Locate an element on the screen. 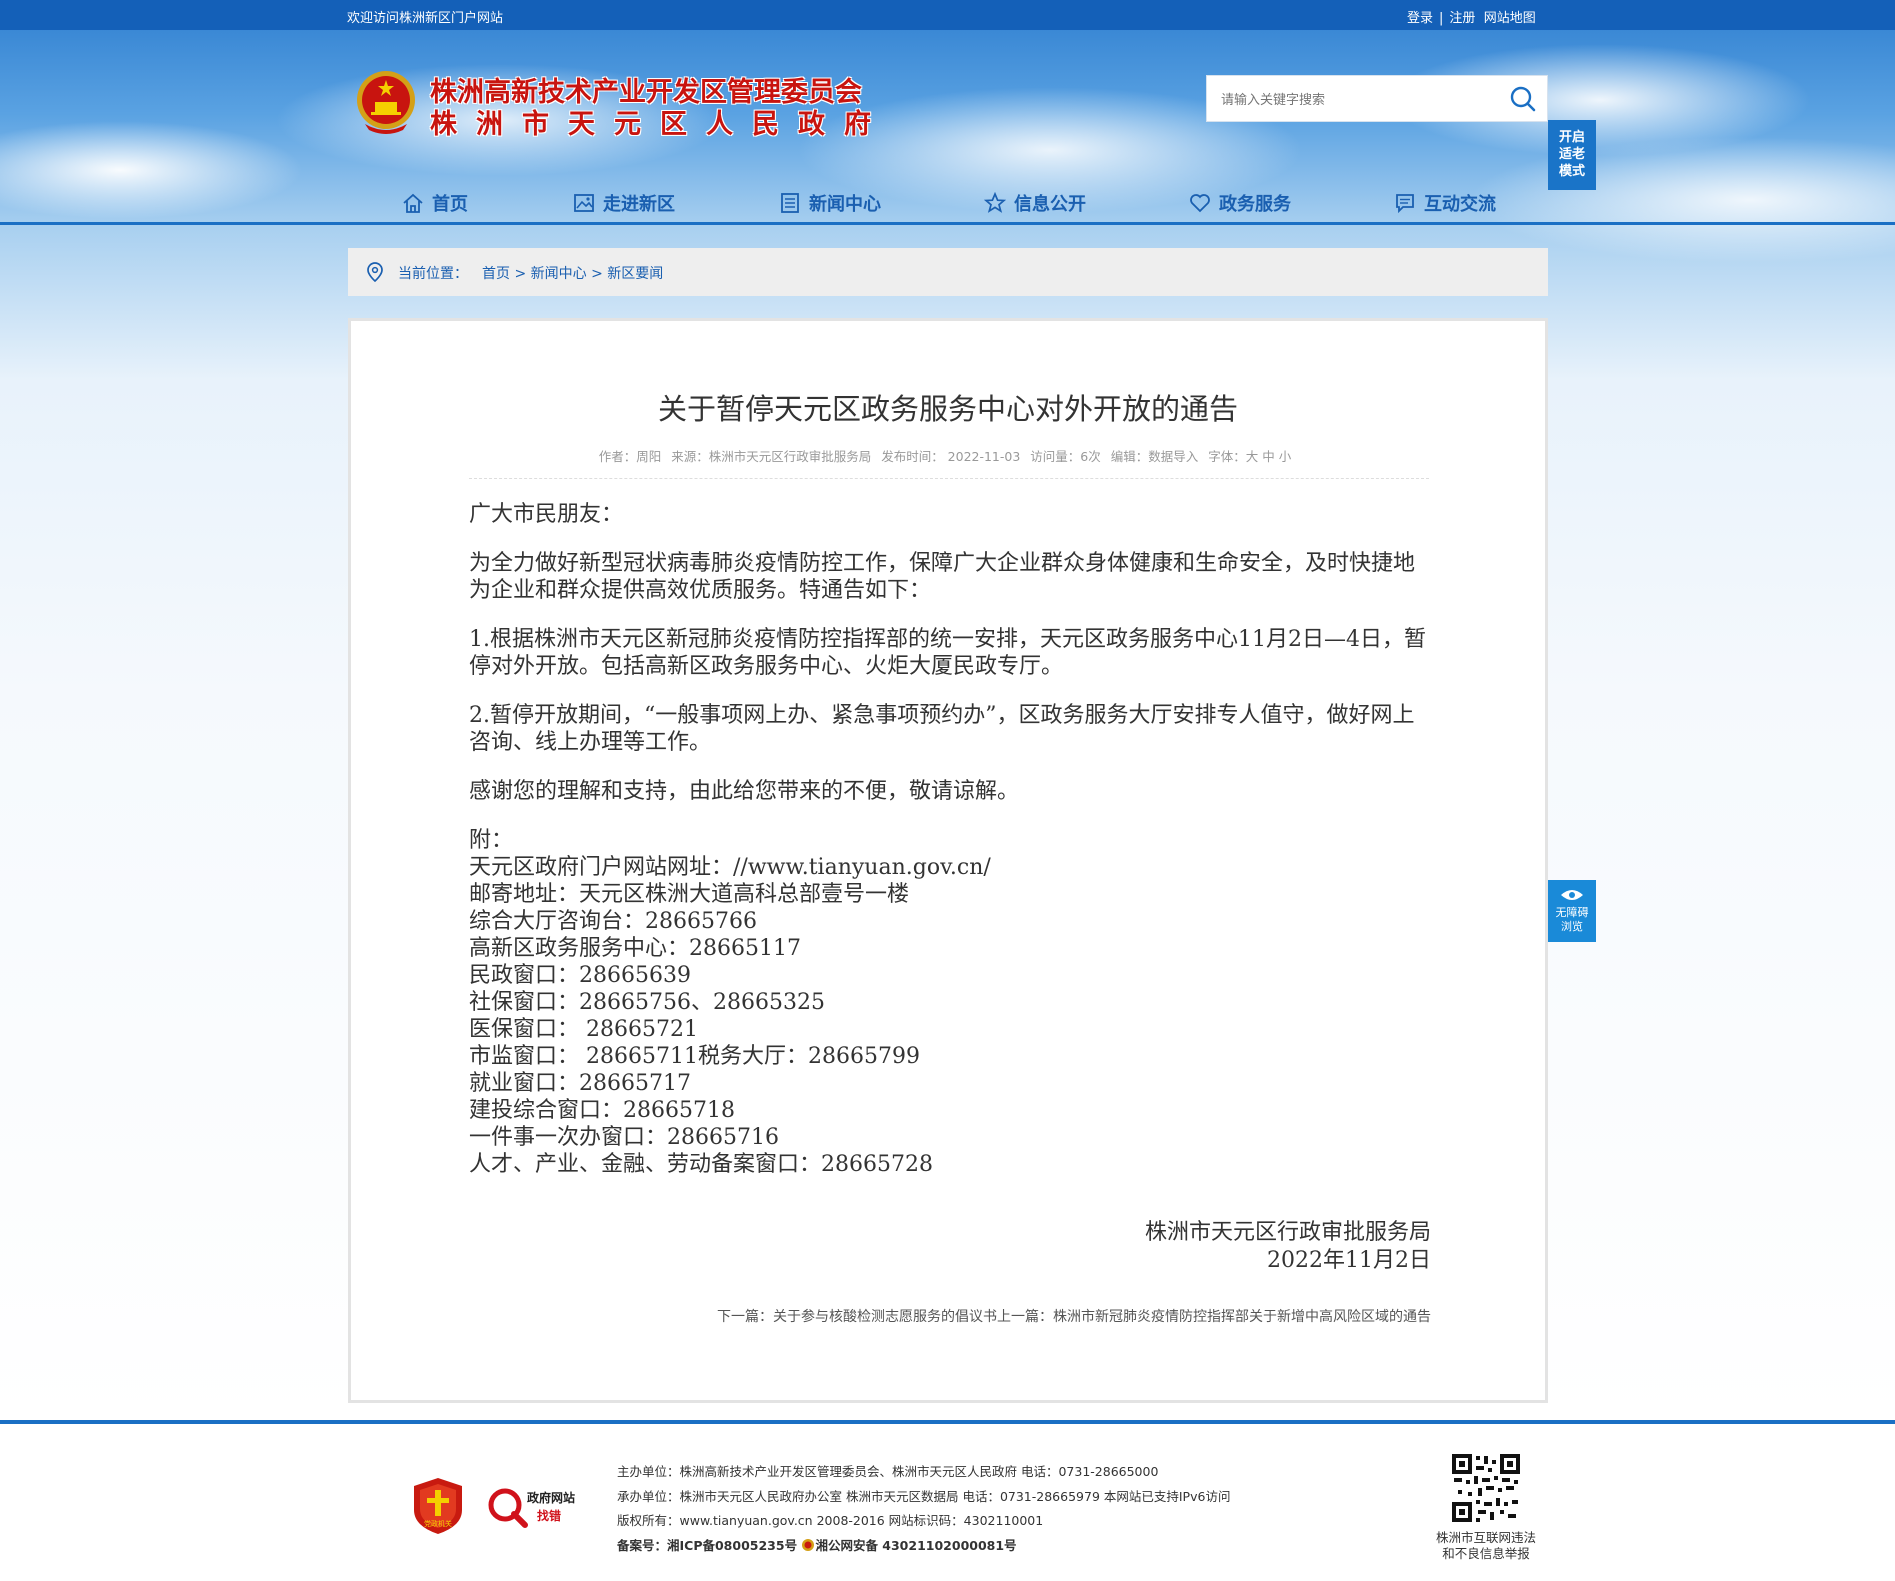  account-links: 登录 | 注册 网站地图 is located at coordinates (1471, 16).